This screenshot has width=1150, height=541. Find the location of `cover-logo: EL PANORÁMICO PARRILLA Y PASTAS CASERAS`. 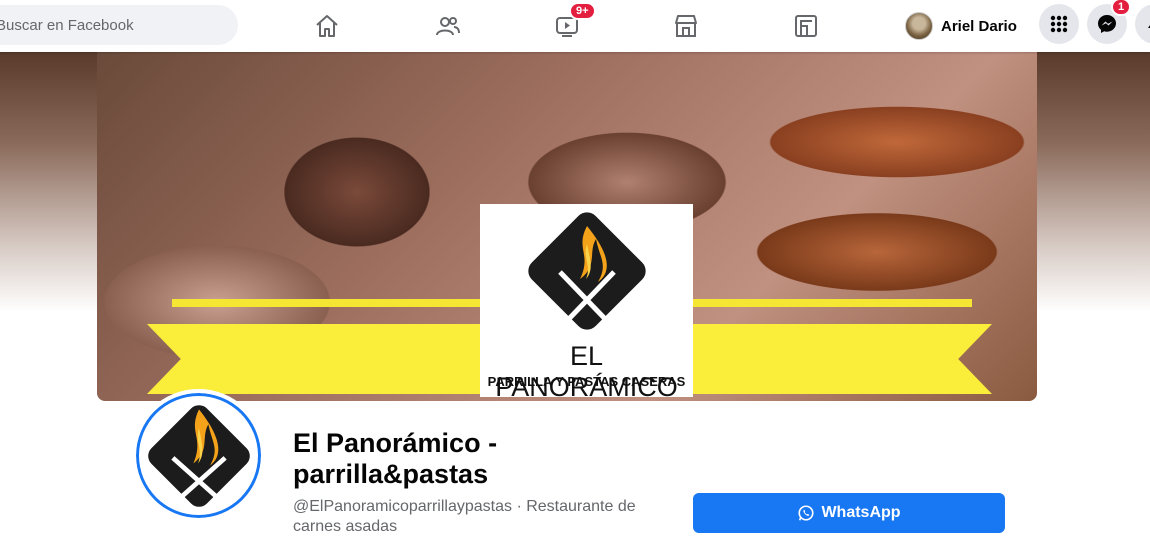

cover-logo: EL PANORÁMICO PARRILLA Y PASTAS CASERAS is located at coordinates (586, 302).